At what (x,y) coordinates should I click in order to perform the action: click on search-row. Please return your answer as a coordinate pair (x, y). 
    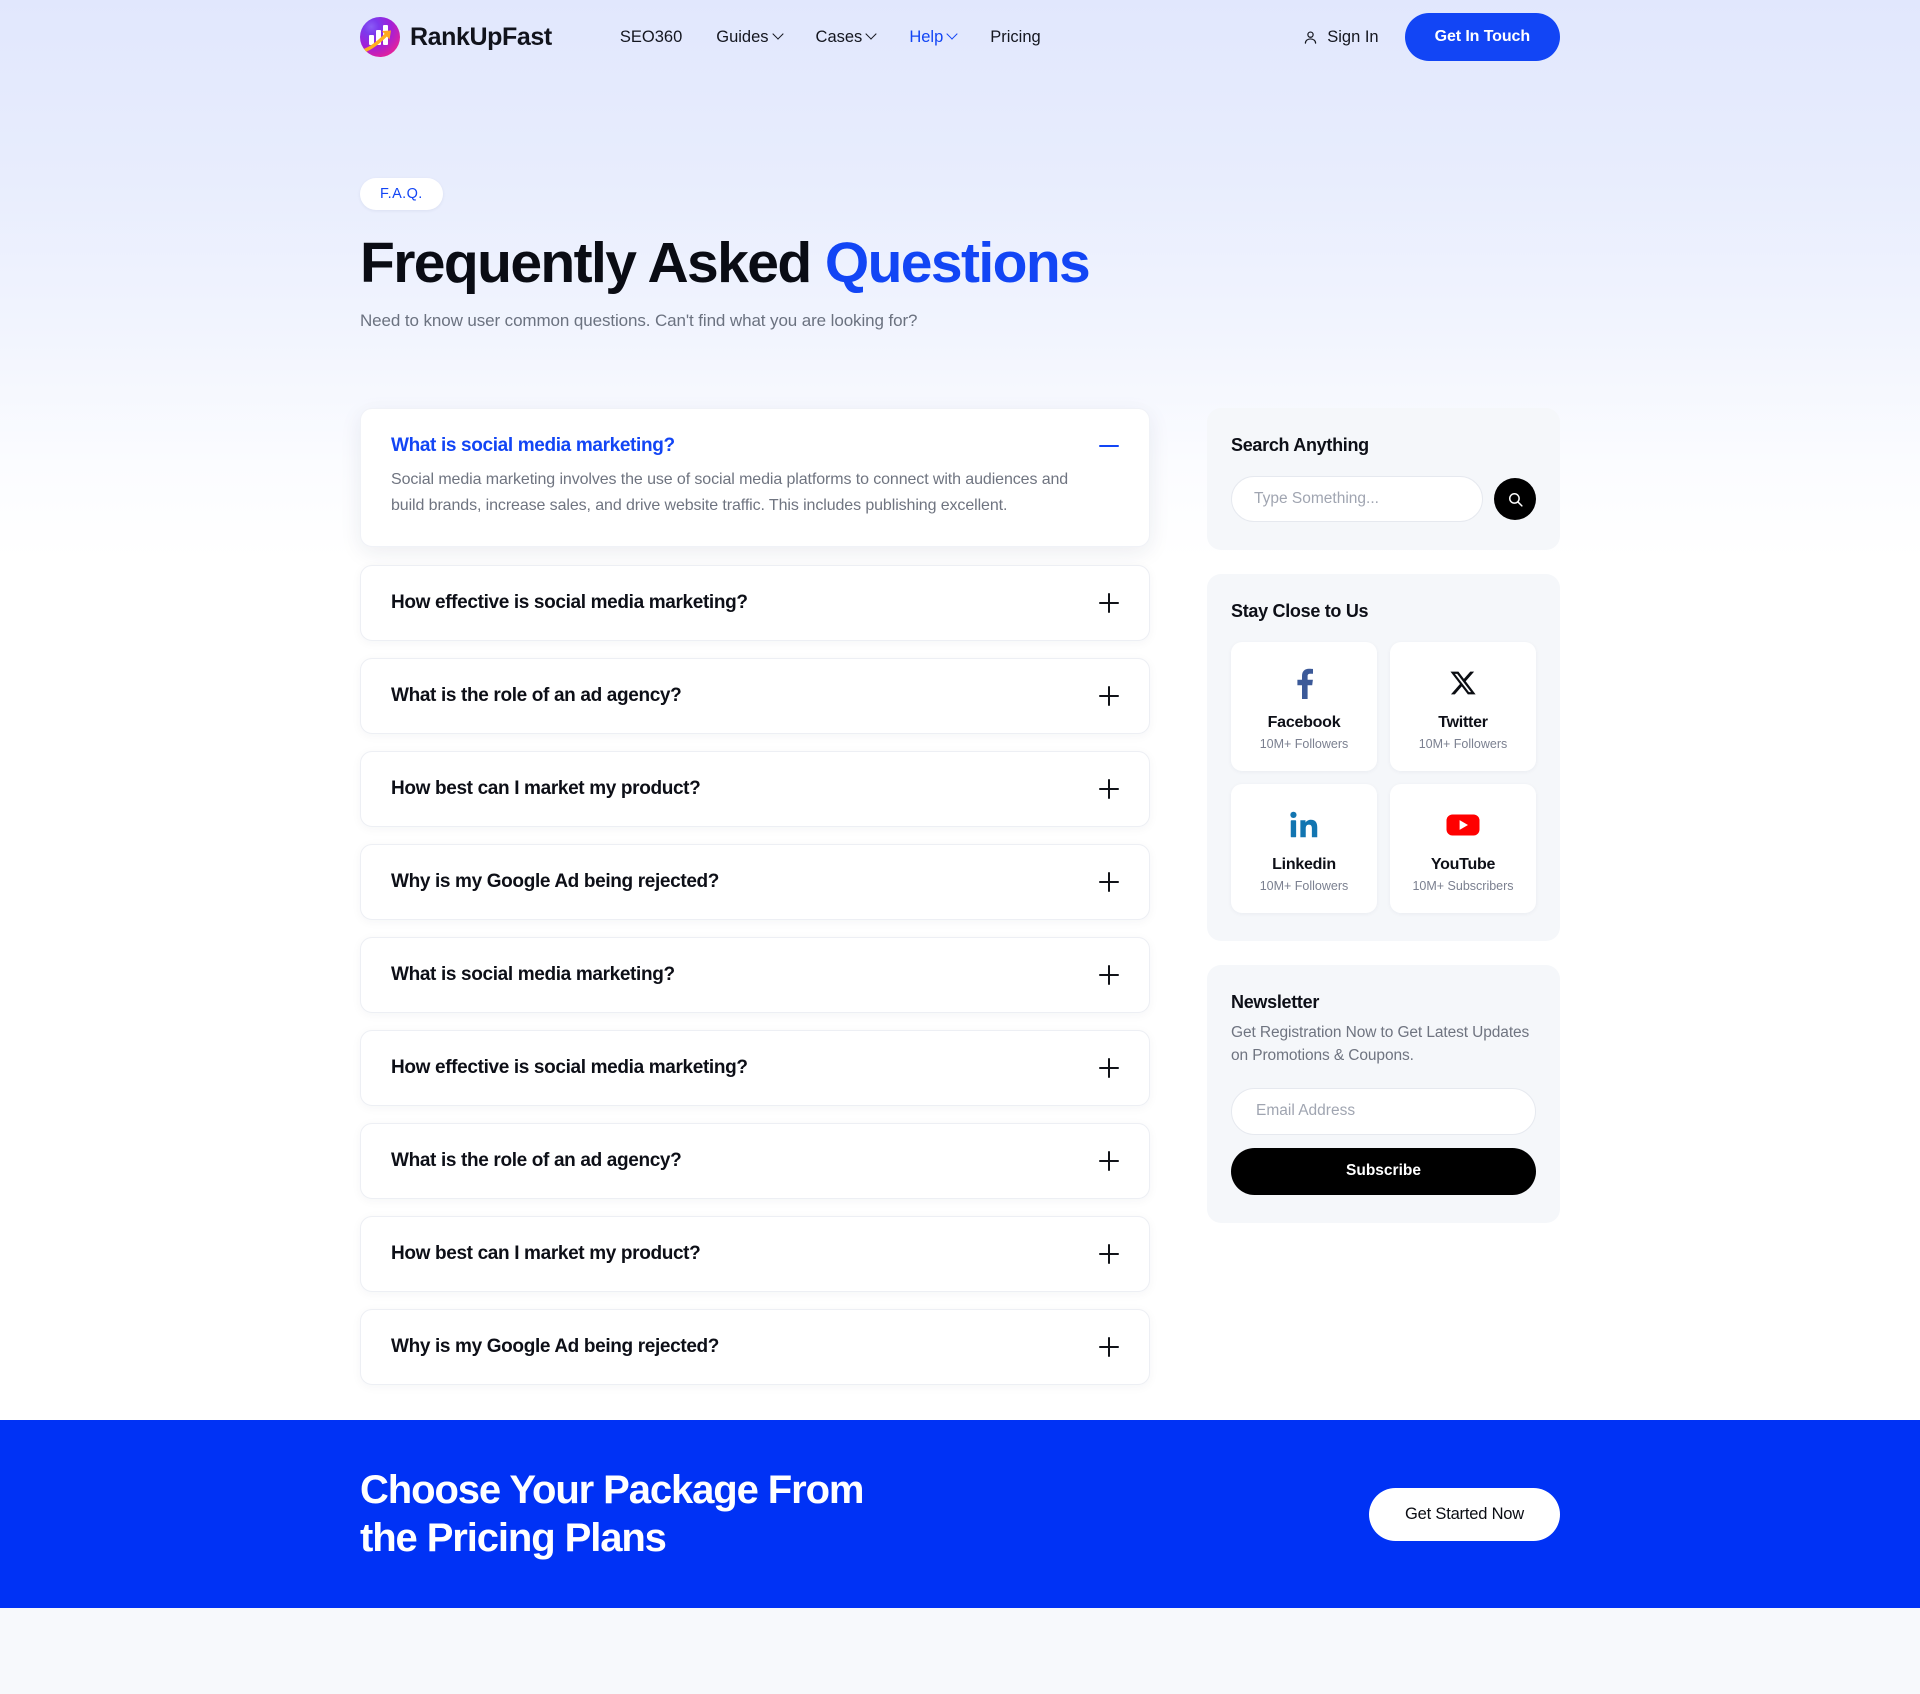
    Looking at the image, I should click on (1383, 499).